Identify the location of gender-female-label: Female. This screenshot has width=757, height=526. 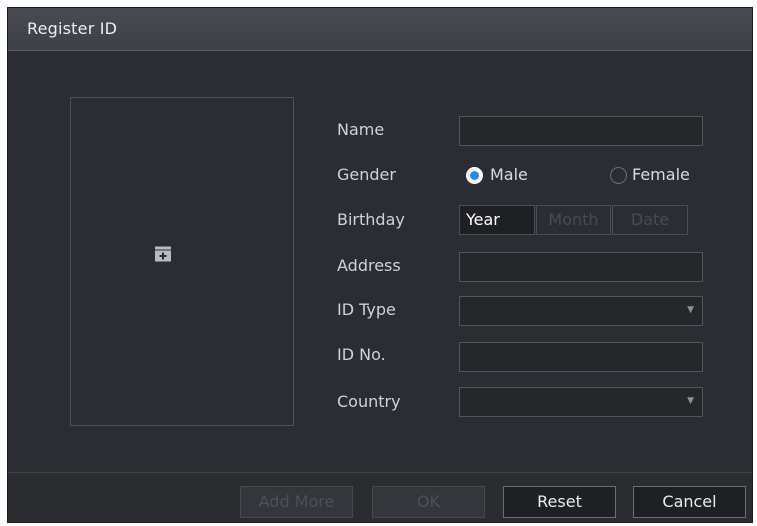
(661, 174).